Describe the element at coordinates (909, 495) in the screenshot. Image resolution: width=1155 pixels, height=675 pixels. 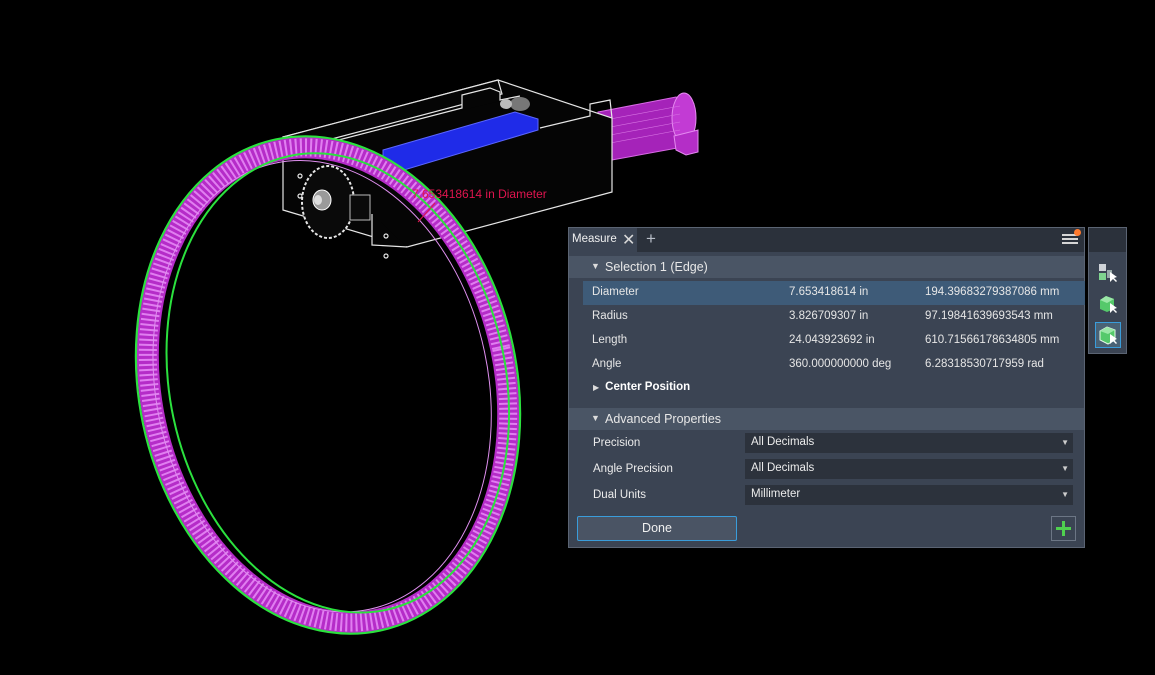
I see `dual-units-select: Millimeter ▼` at that location.